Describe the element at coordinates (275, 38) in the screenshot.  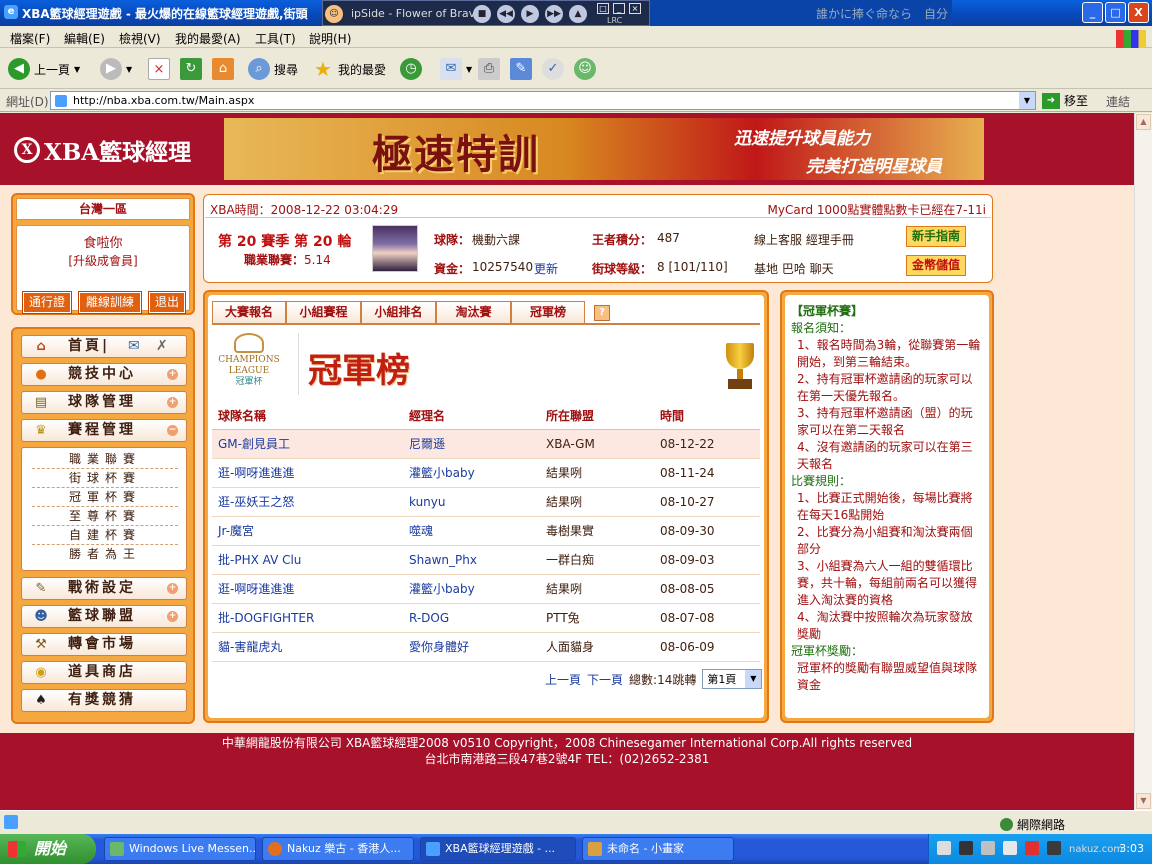
I see `menu-tools: 工具(T)` at that location.